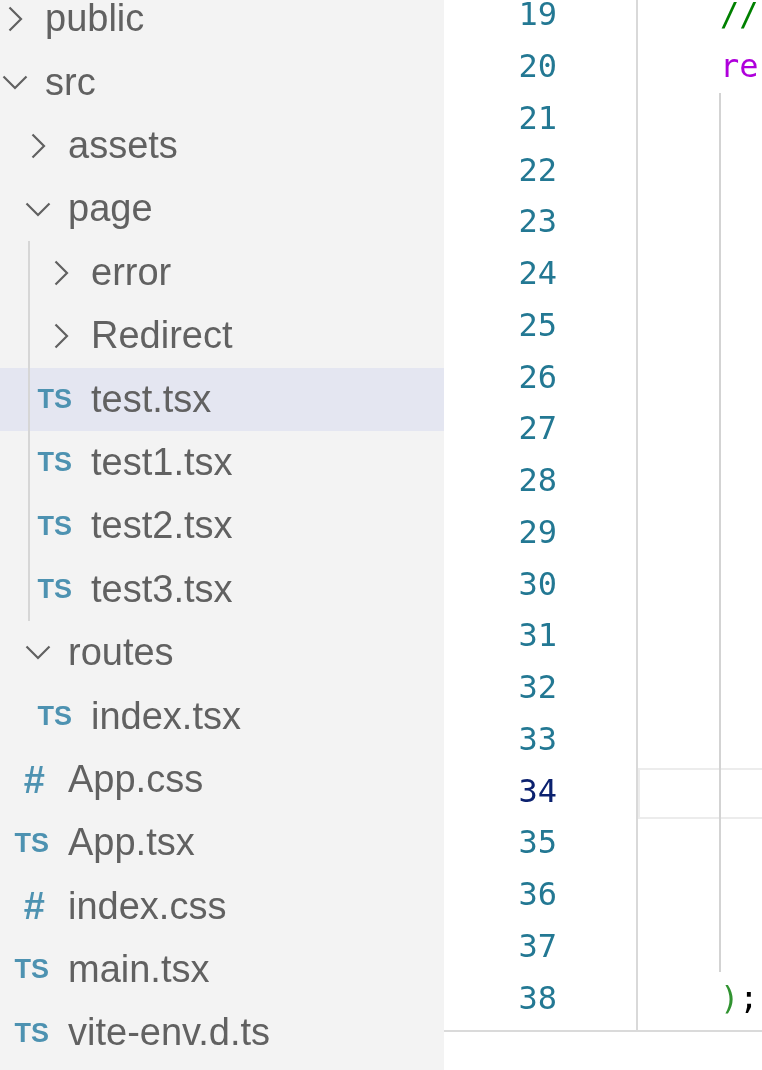  Describe the element at coordinates (537, 739) in the screenshot. I see `line-number: 33` at that location.